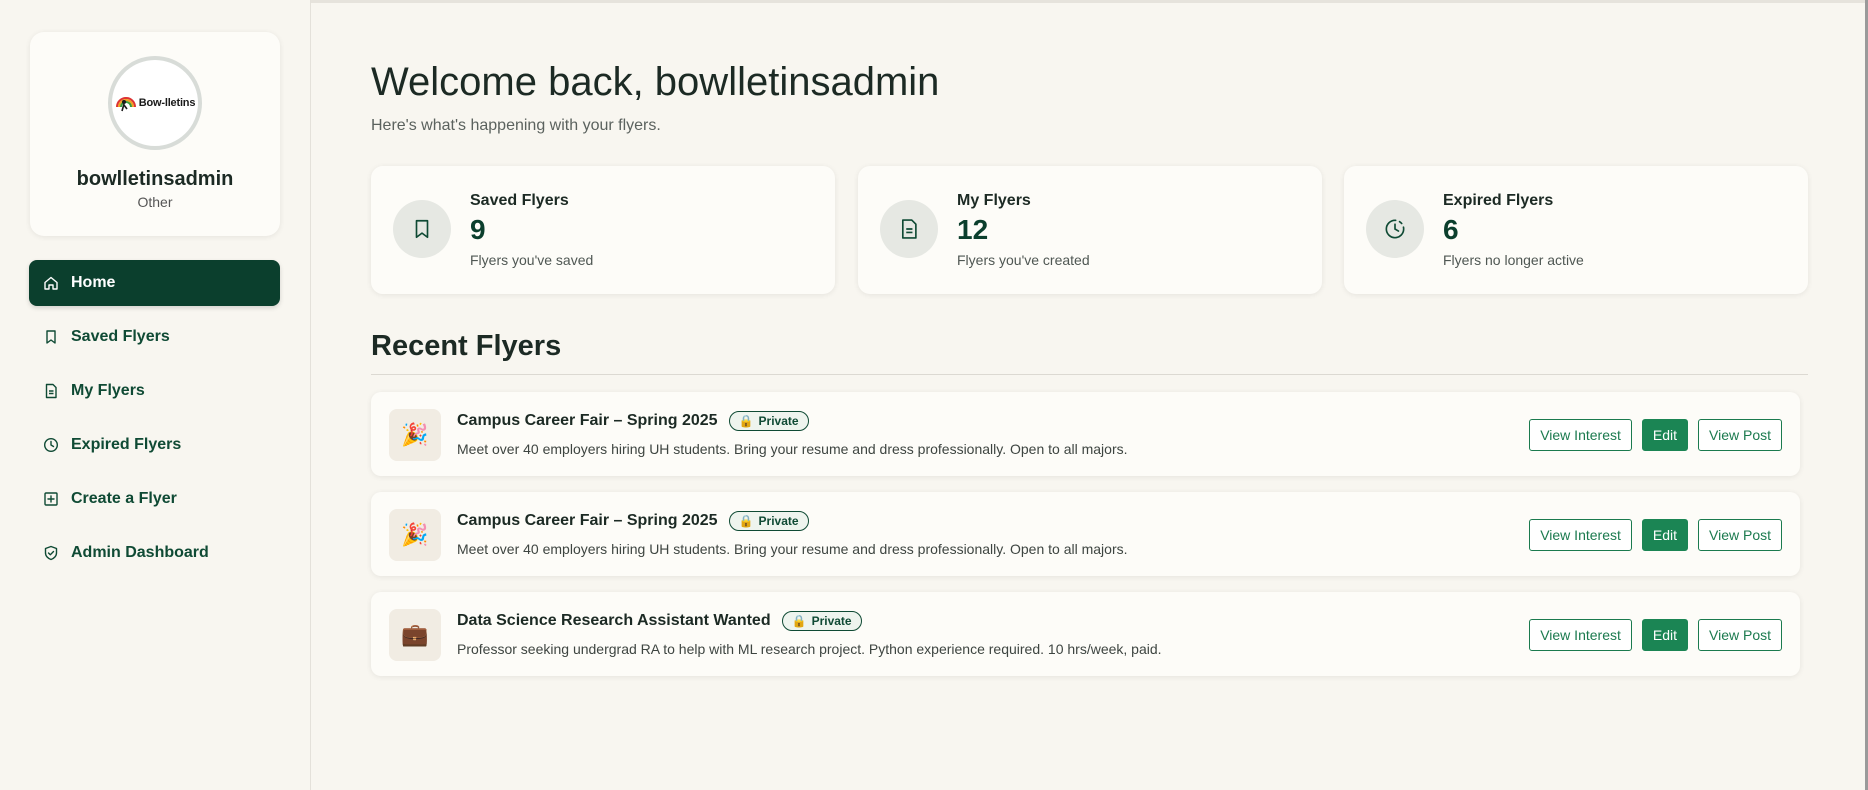  I want to click on logo-text: Bow-lletins, so click(167, 103).